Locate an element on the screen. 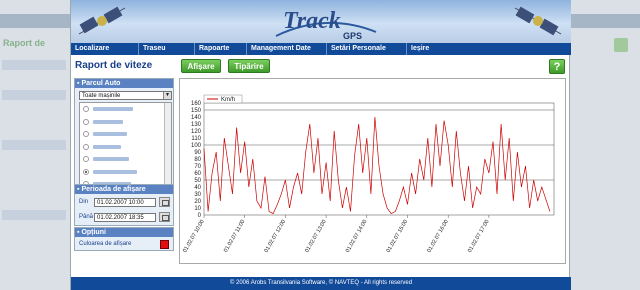 The image size is (640, 290). page-title: Raport de viteze is located at coordinates (114, 65).